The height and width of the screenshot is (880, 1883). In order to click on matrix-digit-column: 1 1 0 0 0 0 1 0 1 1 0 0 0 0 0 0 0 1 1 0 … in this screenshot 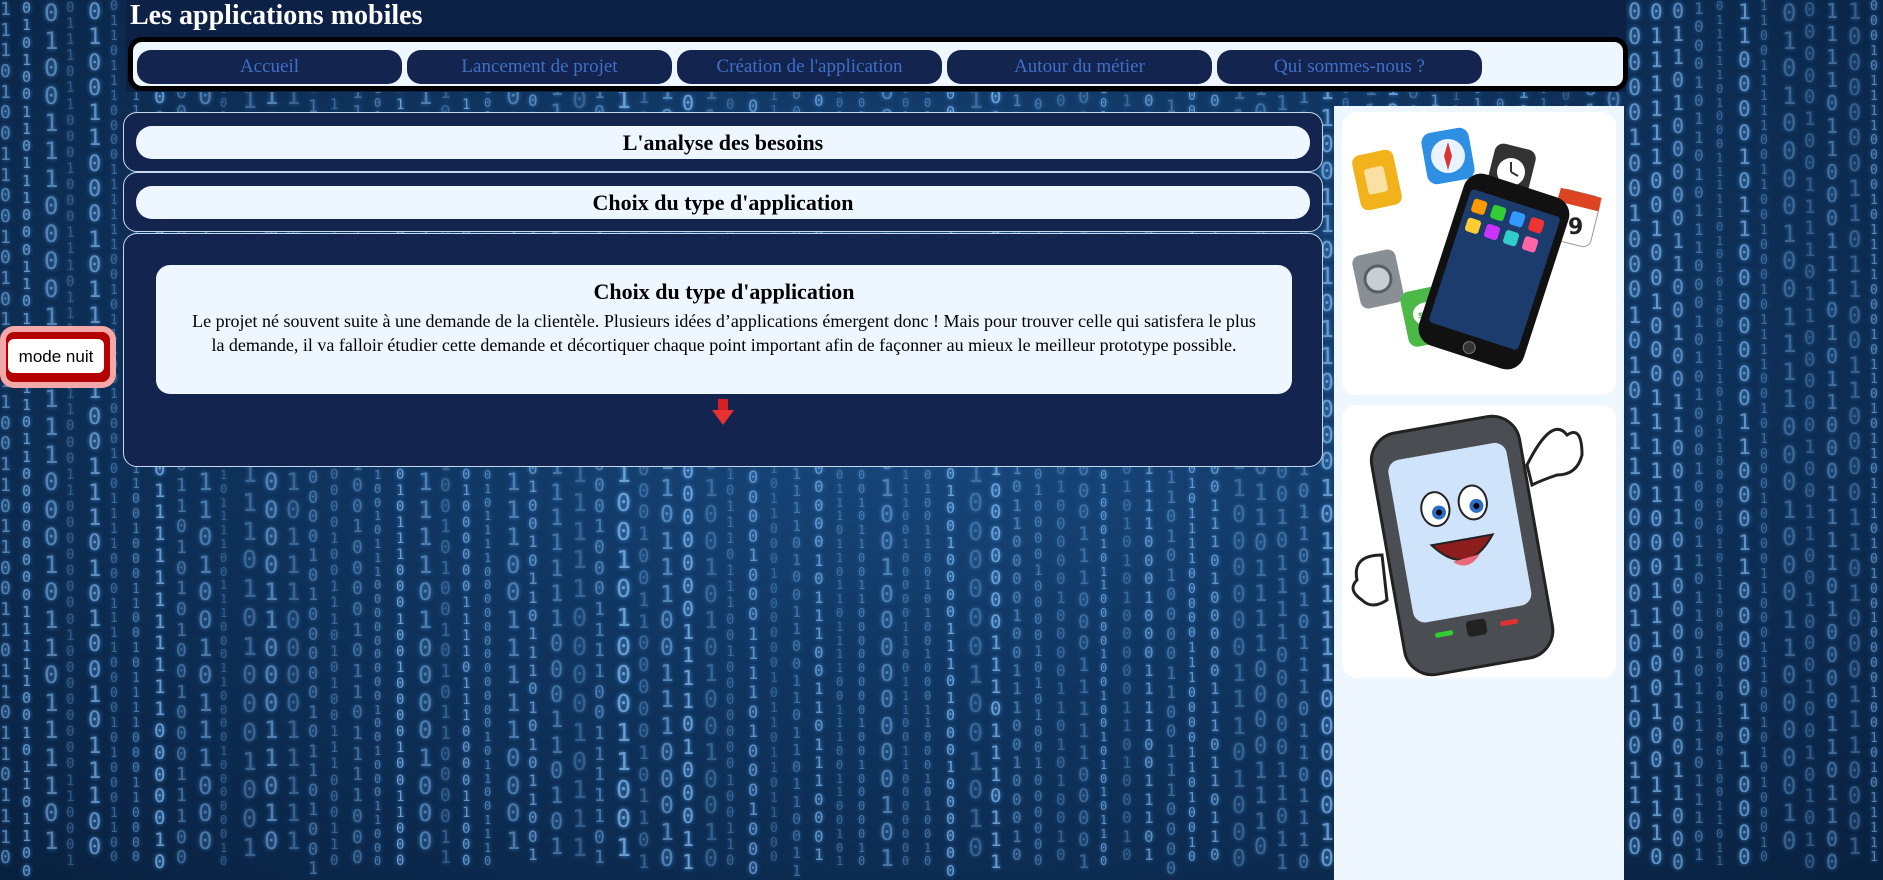, I will do `click(1744, 434)`.